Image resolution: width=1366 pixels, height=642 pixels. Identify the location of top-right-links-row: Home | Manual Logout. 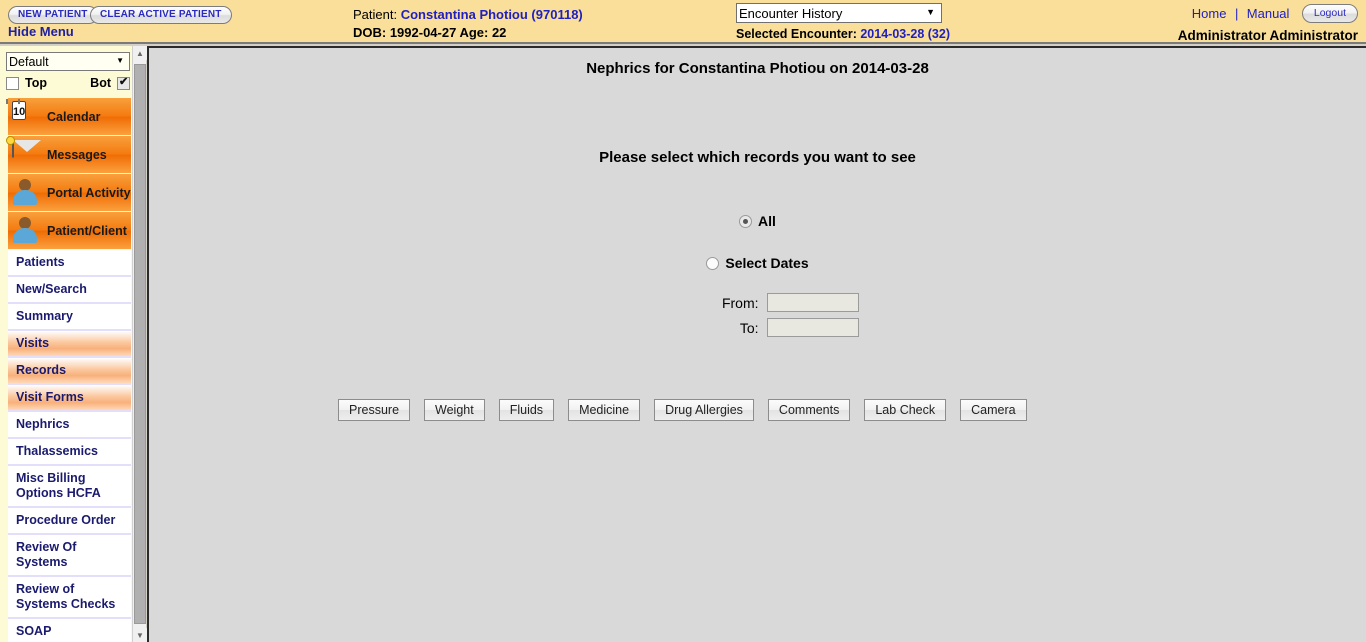
(1268, 14).